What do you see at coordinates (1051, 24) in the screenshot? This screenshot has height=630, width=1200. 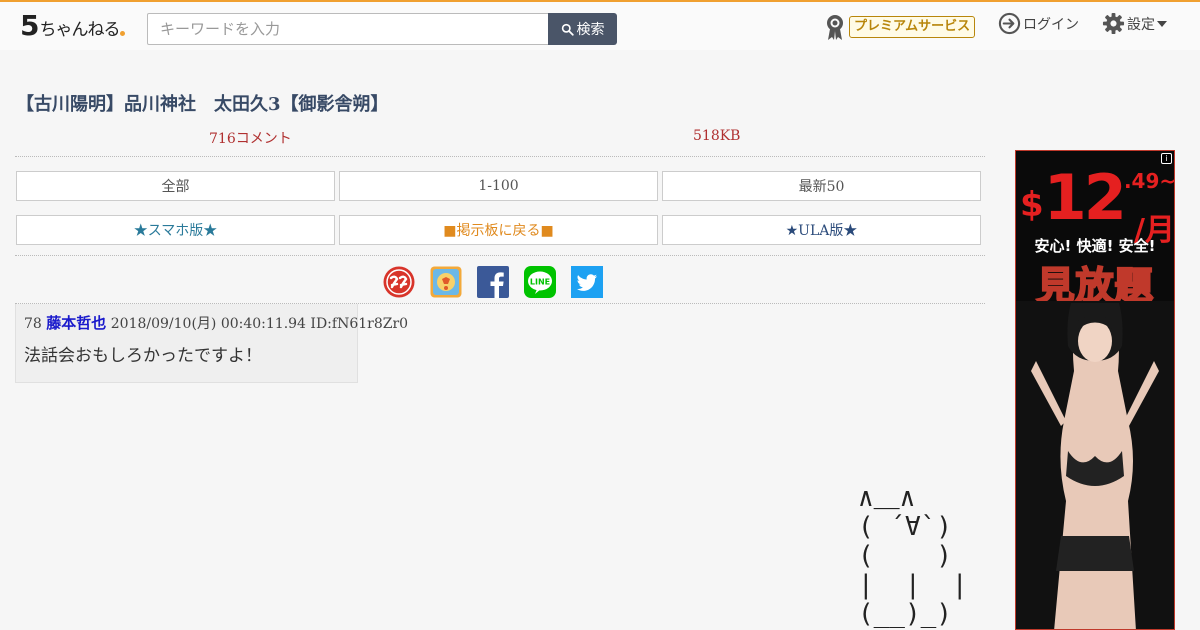 I see `login-label: ログイン` at bounding box center [1051, 24].